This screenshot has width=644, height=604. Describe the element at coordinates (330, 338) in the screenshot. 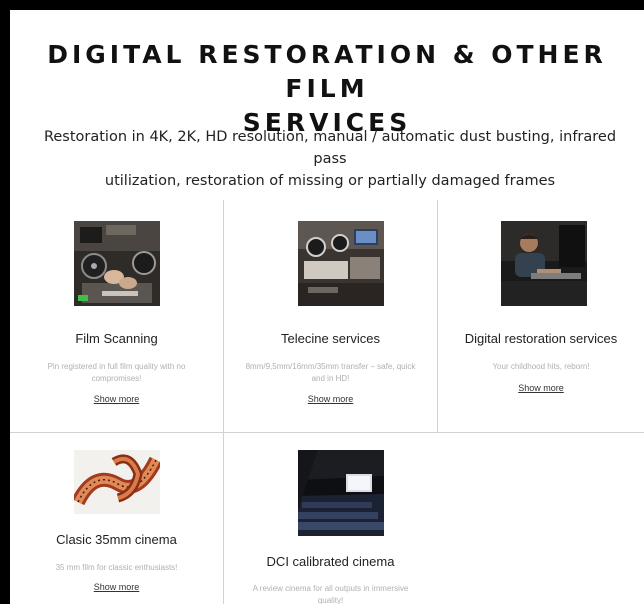

I see `service-title: Telecine services` at that location.